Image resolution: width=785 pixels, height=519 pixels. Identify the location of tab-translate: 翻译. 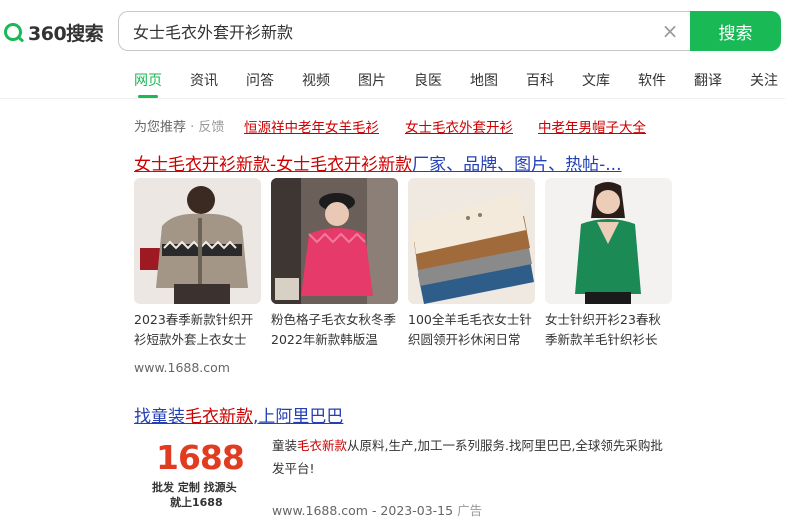
(708, 80).